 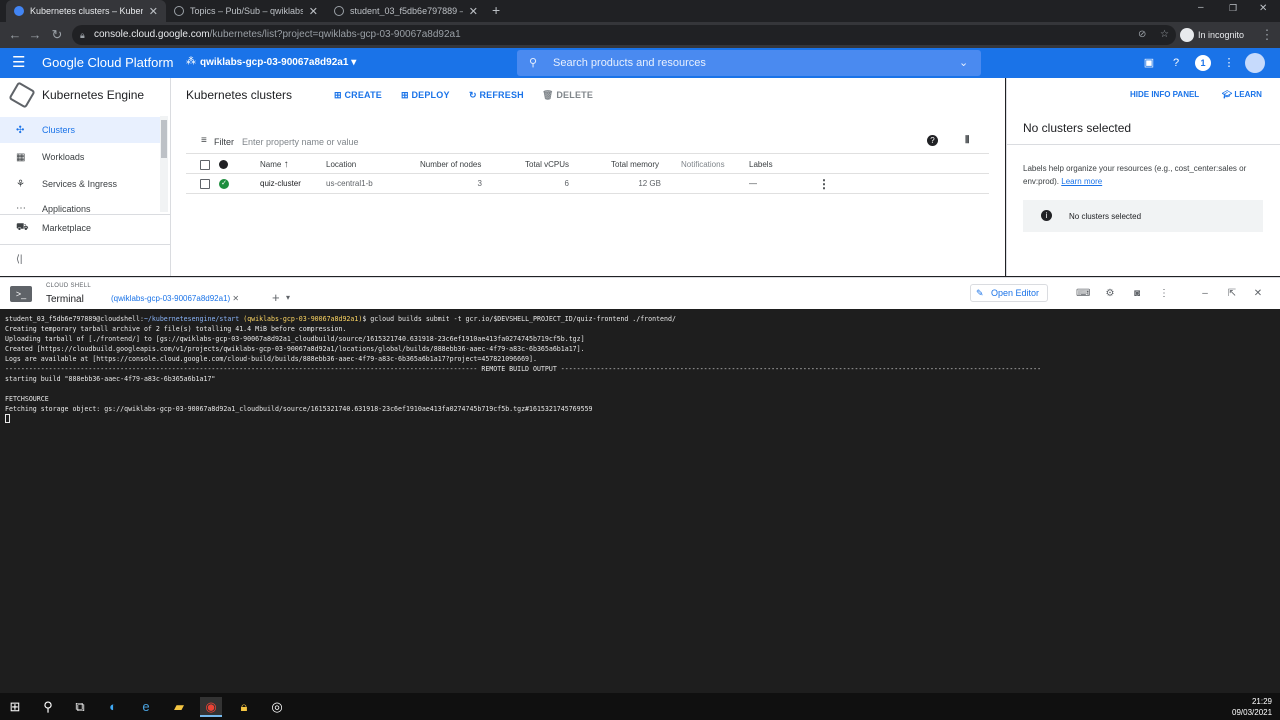 I want to click on column-header-labels: Labels, so click(x=761, y=164).